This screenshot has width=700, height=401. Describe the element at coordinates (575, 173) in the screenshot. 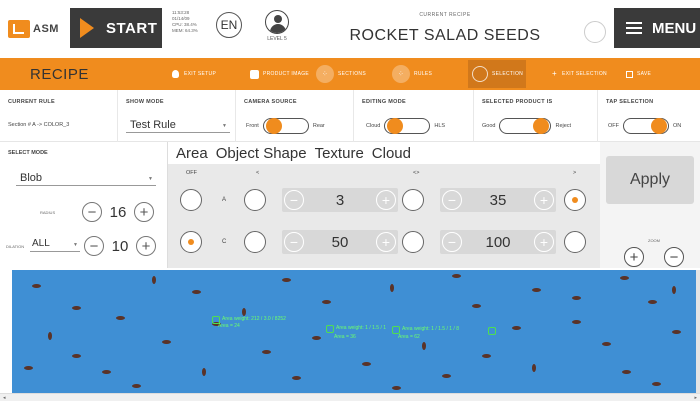

I see `header-greater-than: >` at that location.